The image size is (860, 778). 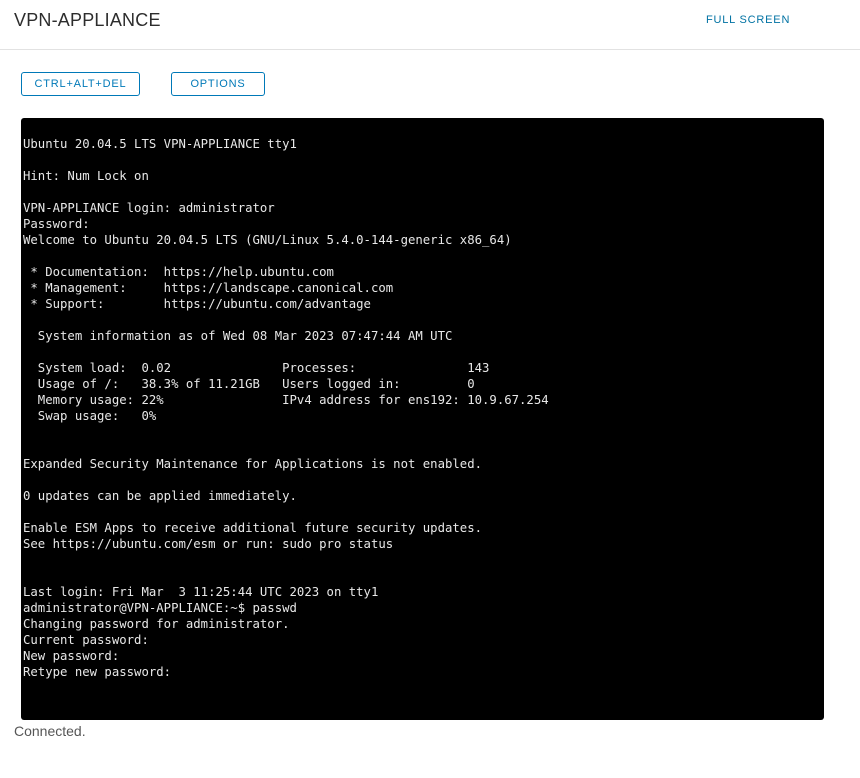 I want to click on vm-title: VPN-APPLIANCE, so click(x=87, y=20).